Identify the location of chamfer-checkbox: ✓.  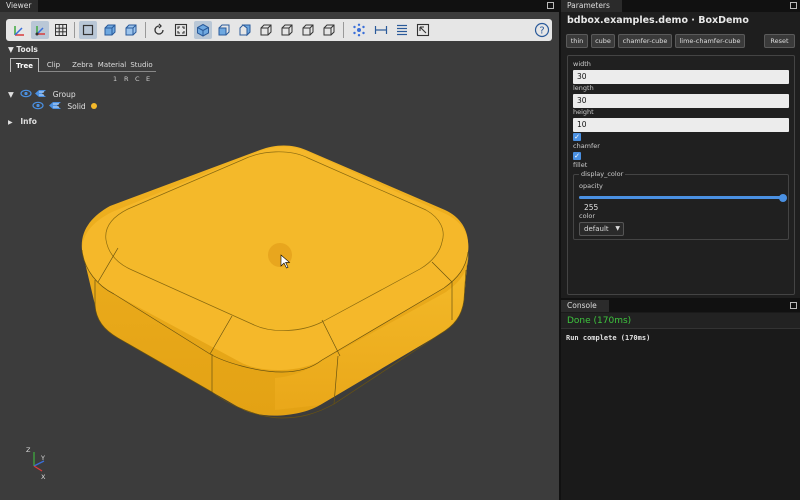
(577, 137).